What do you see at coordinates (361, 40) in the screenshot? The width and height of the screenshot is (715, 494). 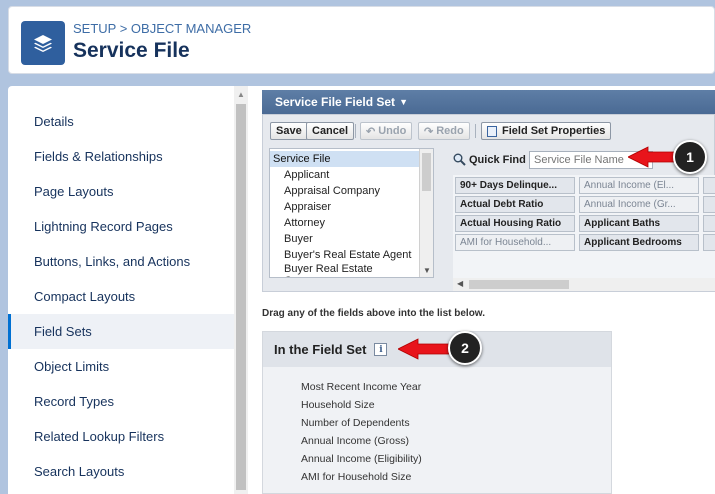 I see `object-header: SETUP > OBJECT MANAGER Service File` at bounding box center [361, 40].